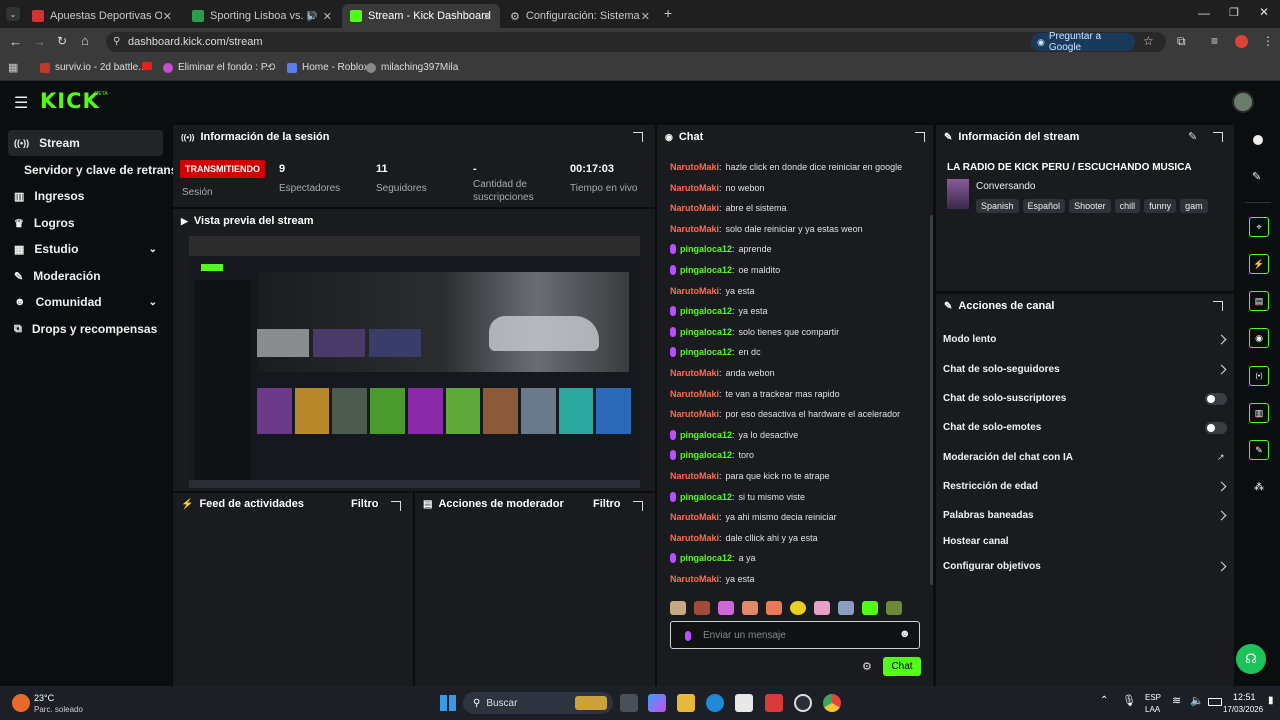  Describe the element at coordinates (1214, 41) in the screenshot. I see `media-icon: ≡` at that location.